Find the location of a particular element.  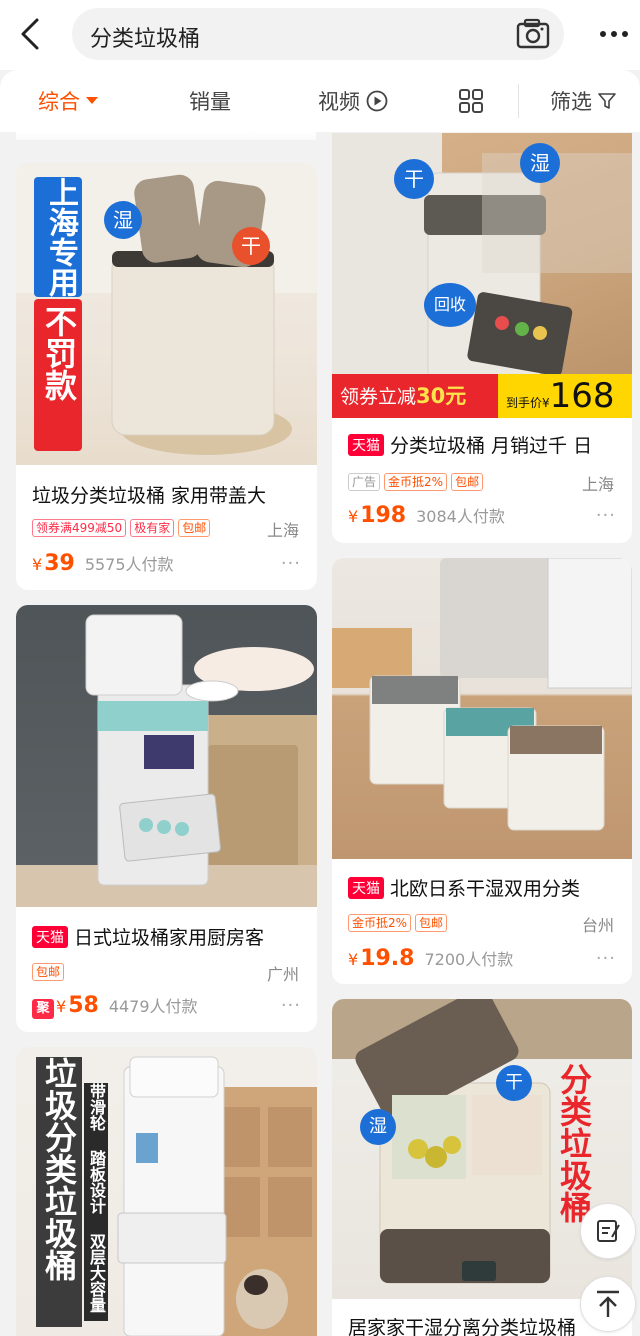

image-banner: 垃圾分类垃圾桶 is located at coordinates (59, 1192).